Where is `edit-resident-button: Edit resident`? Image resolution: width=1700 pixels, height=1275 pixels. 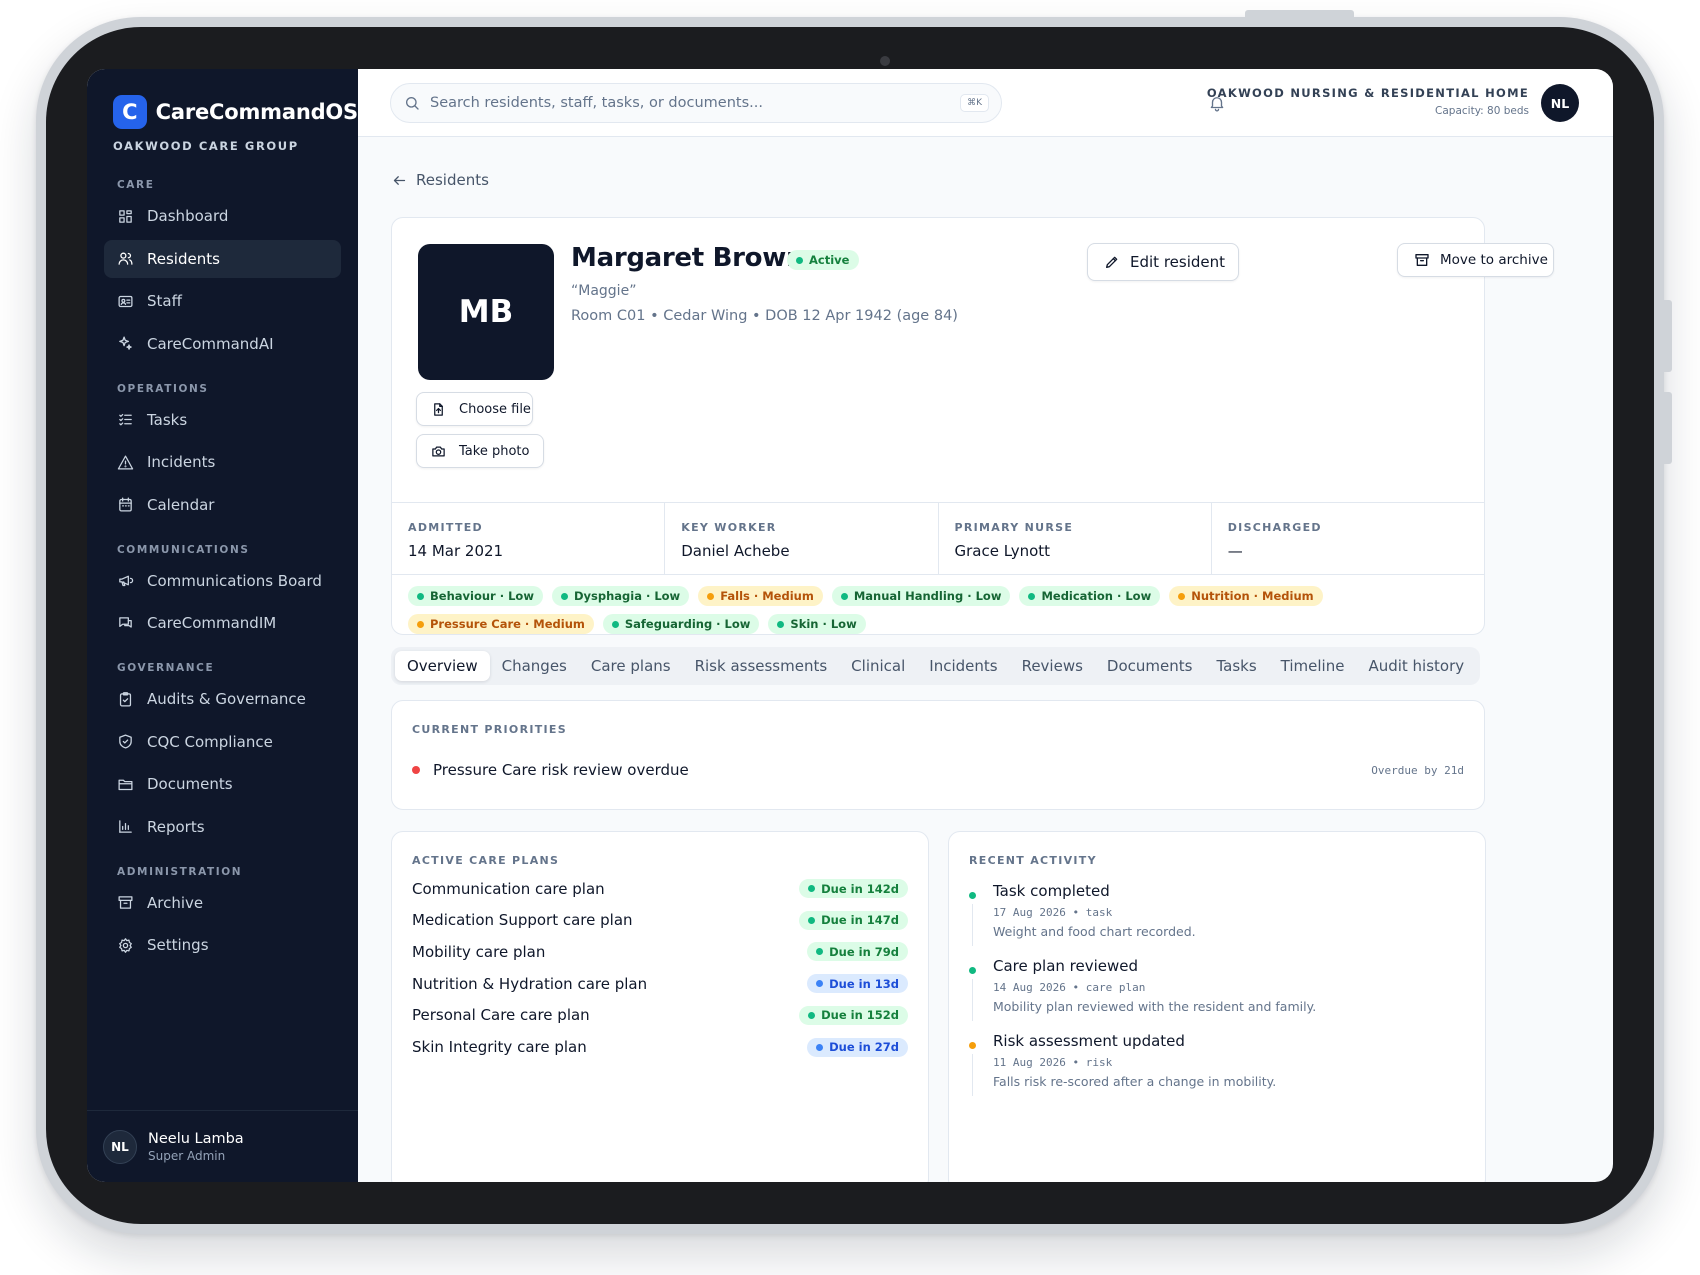 edit-resident-button: Edit resident is located at coordinates (1163, 262).